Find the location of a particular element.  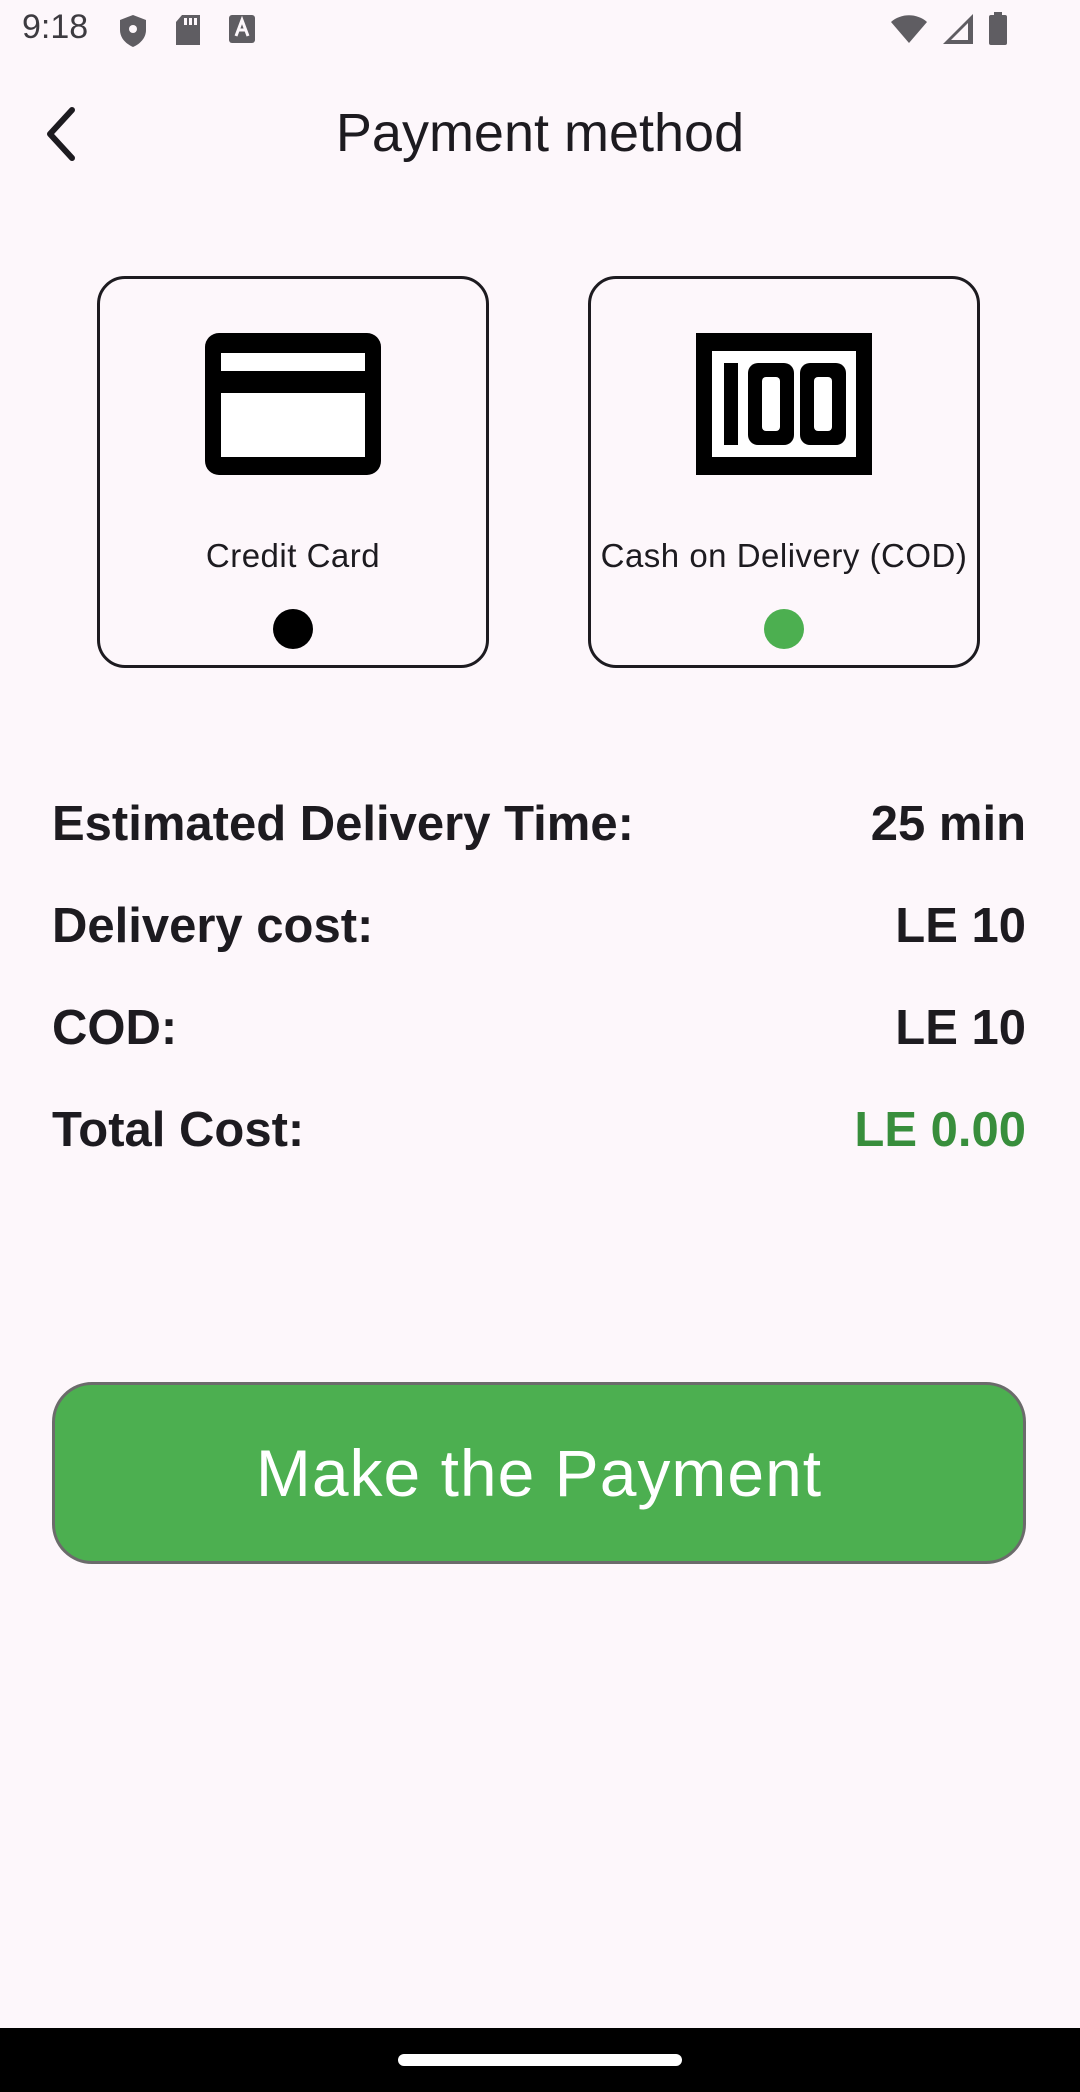

delivery-time-row: Estimated Delivery Time: 25 min is located at coordinates (539, 826).